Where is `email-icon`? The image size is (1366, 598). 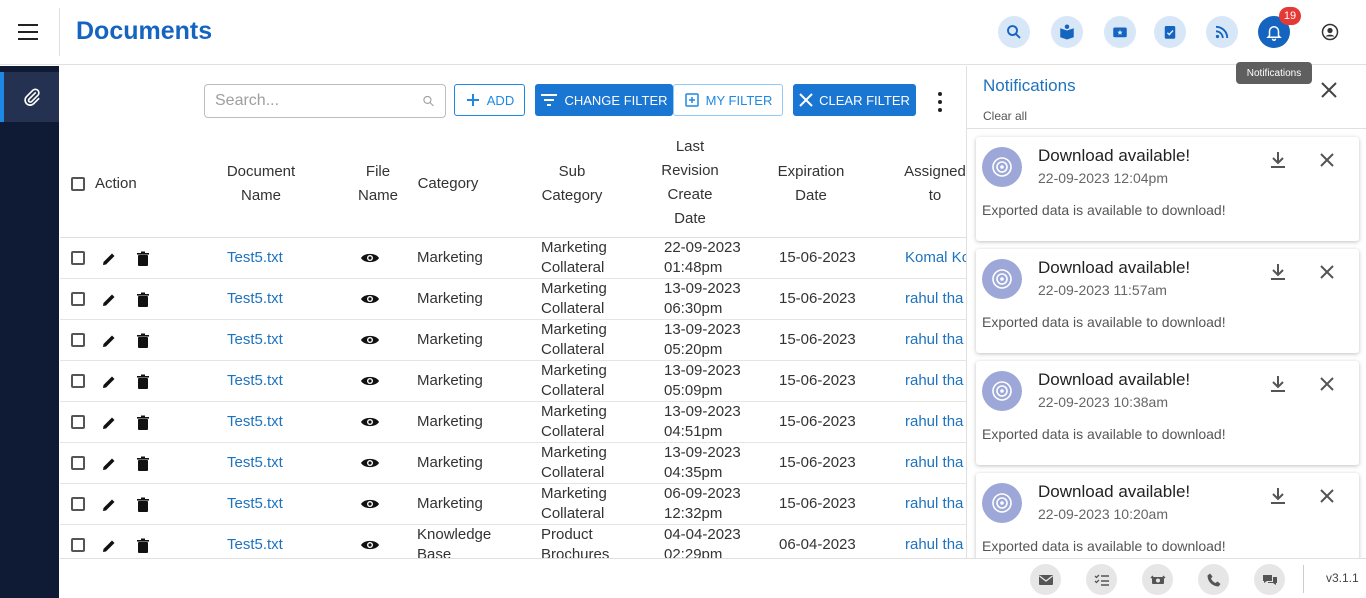 email-icon is located at coordinates (1045, 579).